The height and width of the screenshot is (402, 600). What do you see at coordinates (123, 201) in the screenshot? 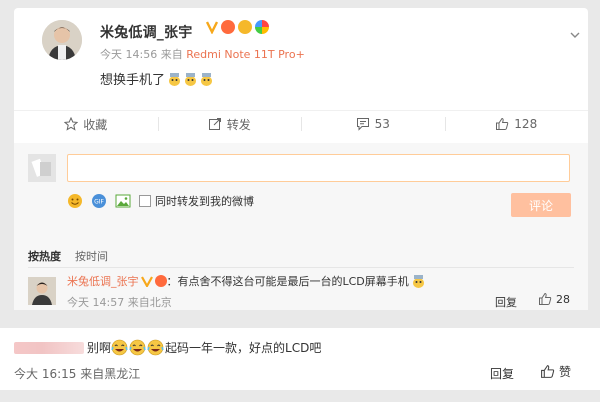
I see `image-icon` at bounding box center [123, 201].